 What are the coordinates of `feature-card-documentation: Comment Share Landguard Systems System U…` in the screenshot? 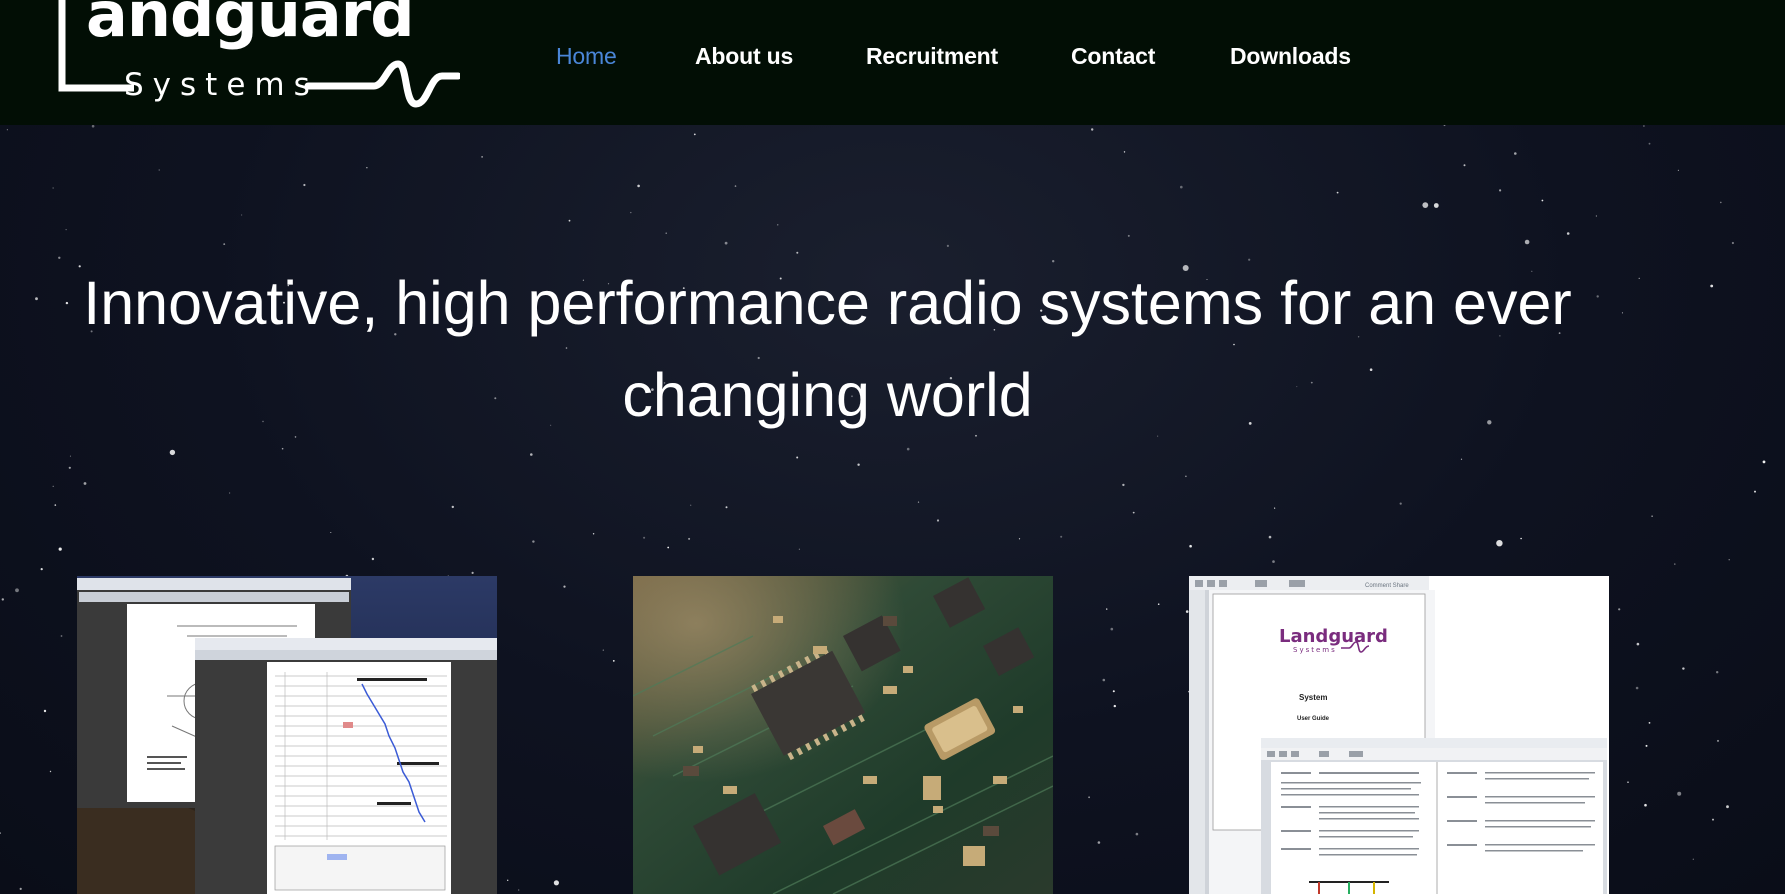 It's located at (1399, 735).